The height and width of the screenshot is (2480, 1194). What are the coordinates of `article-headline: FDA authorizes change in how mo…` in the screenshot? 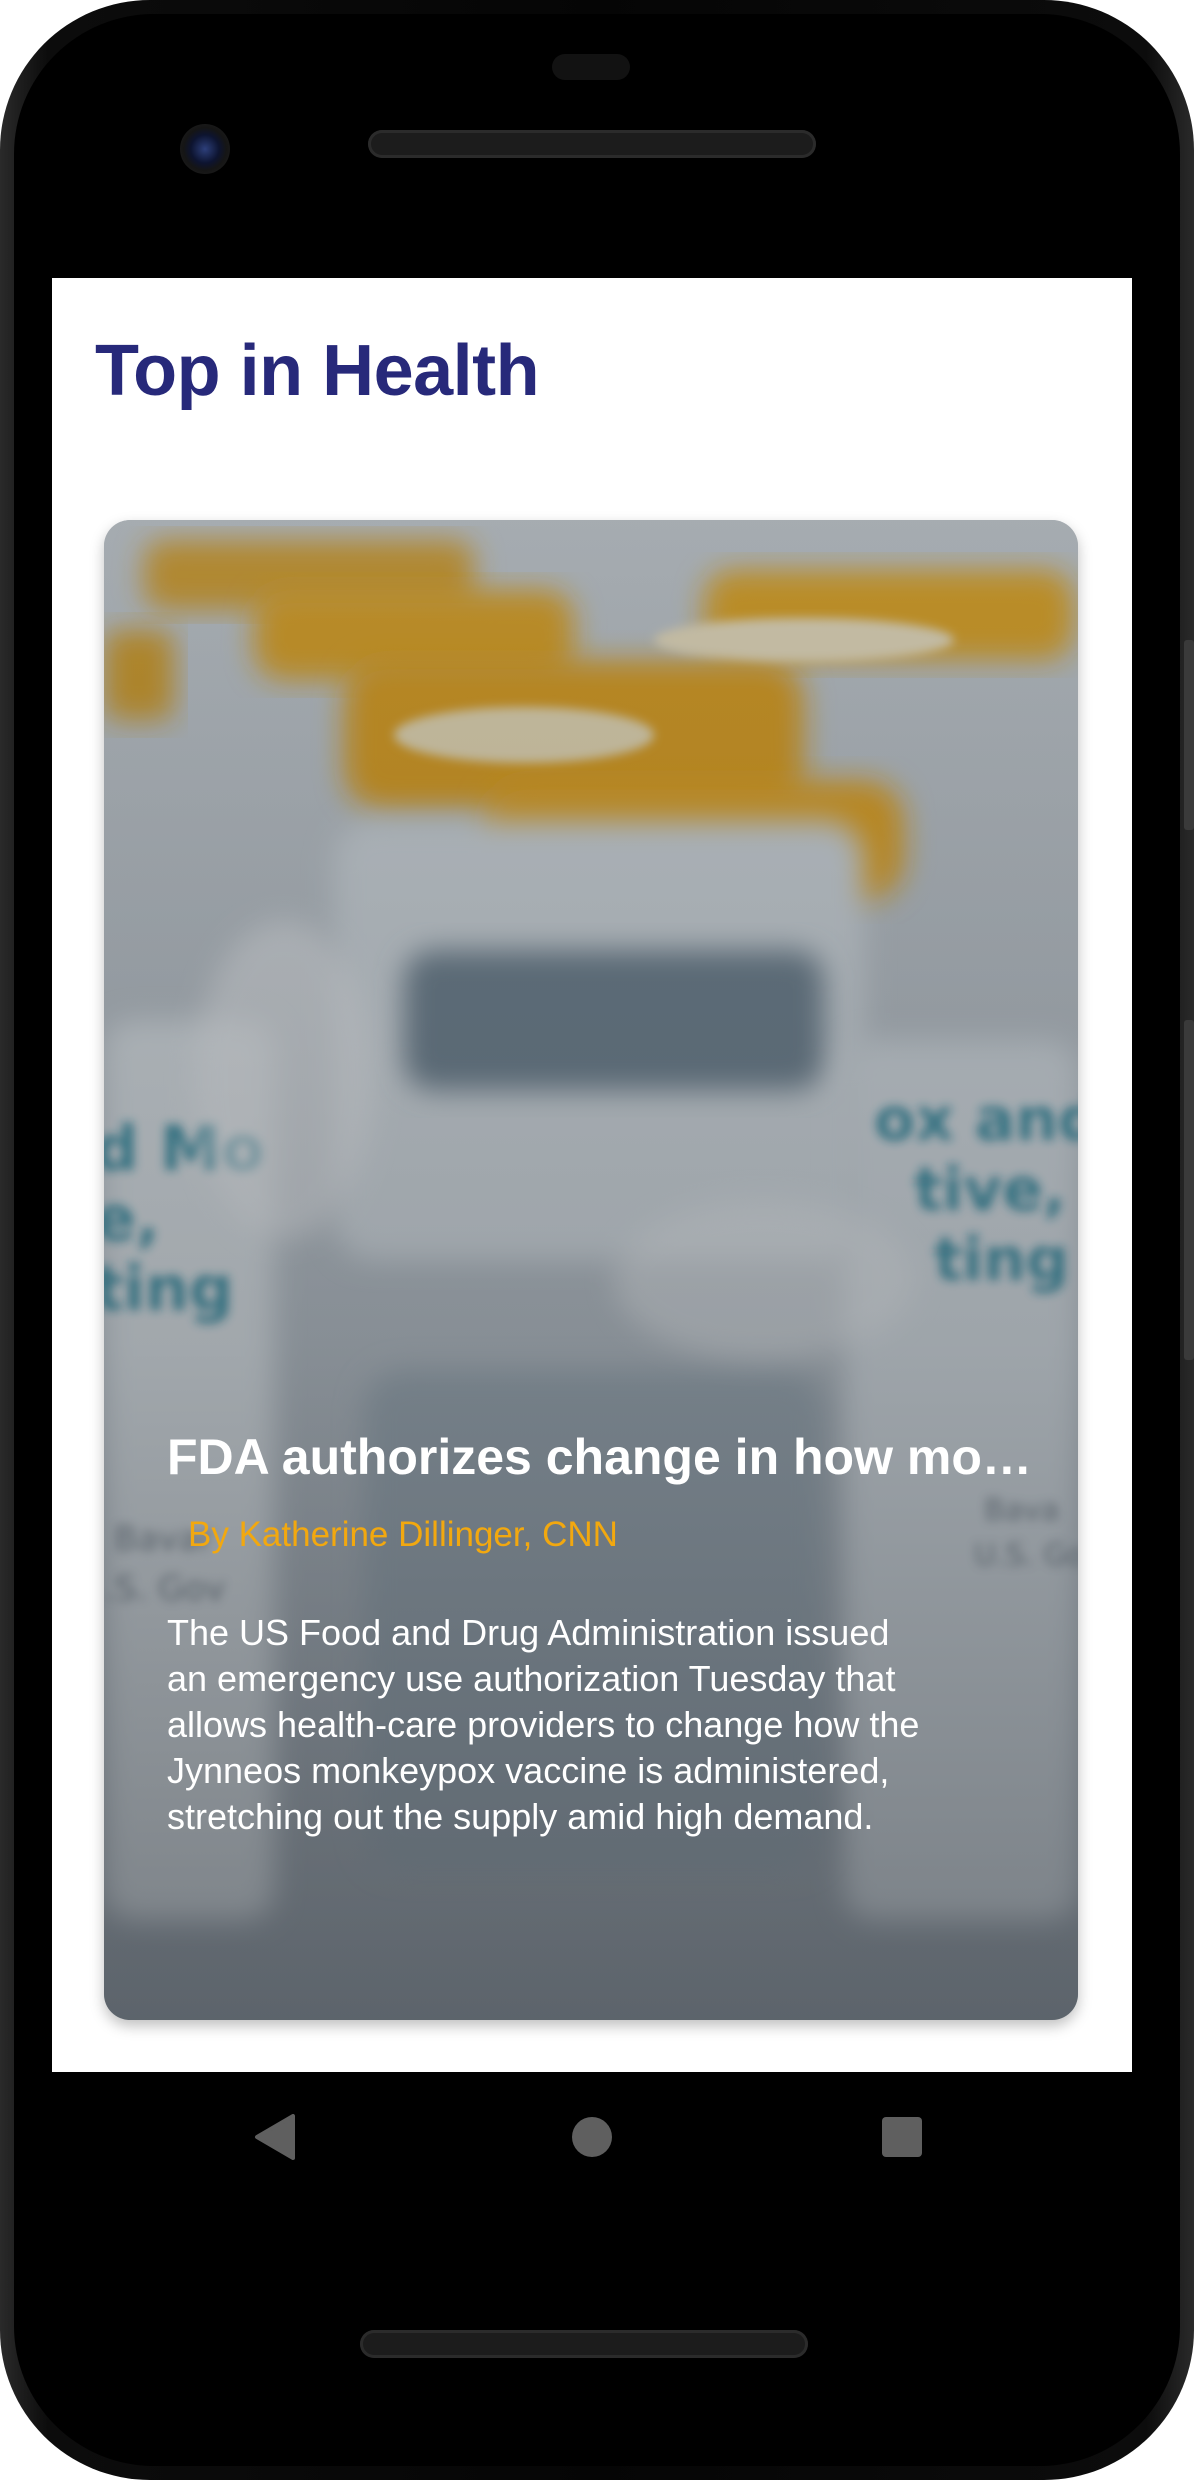 It's located at (607, 1457).